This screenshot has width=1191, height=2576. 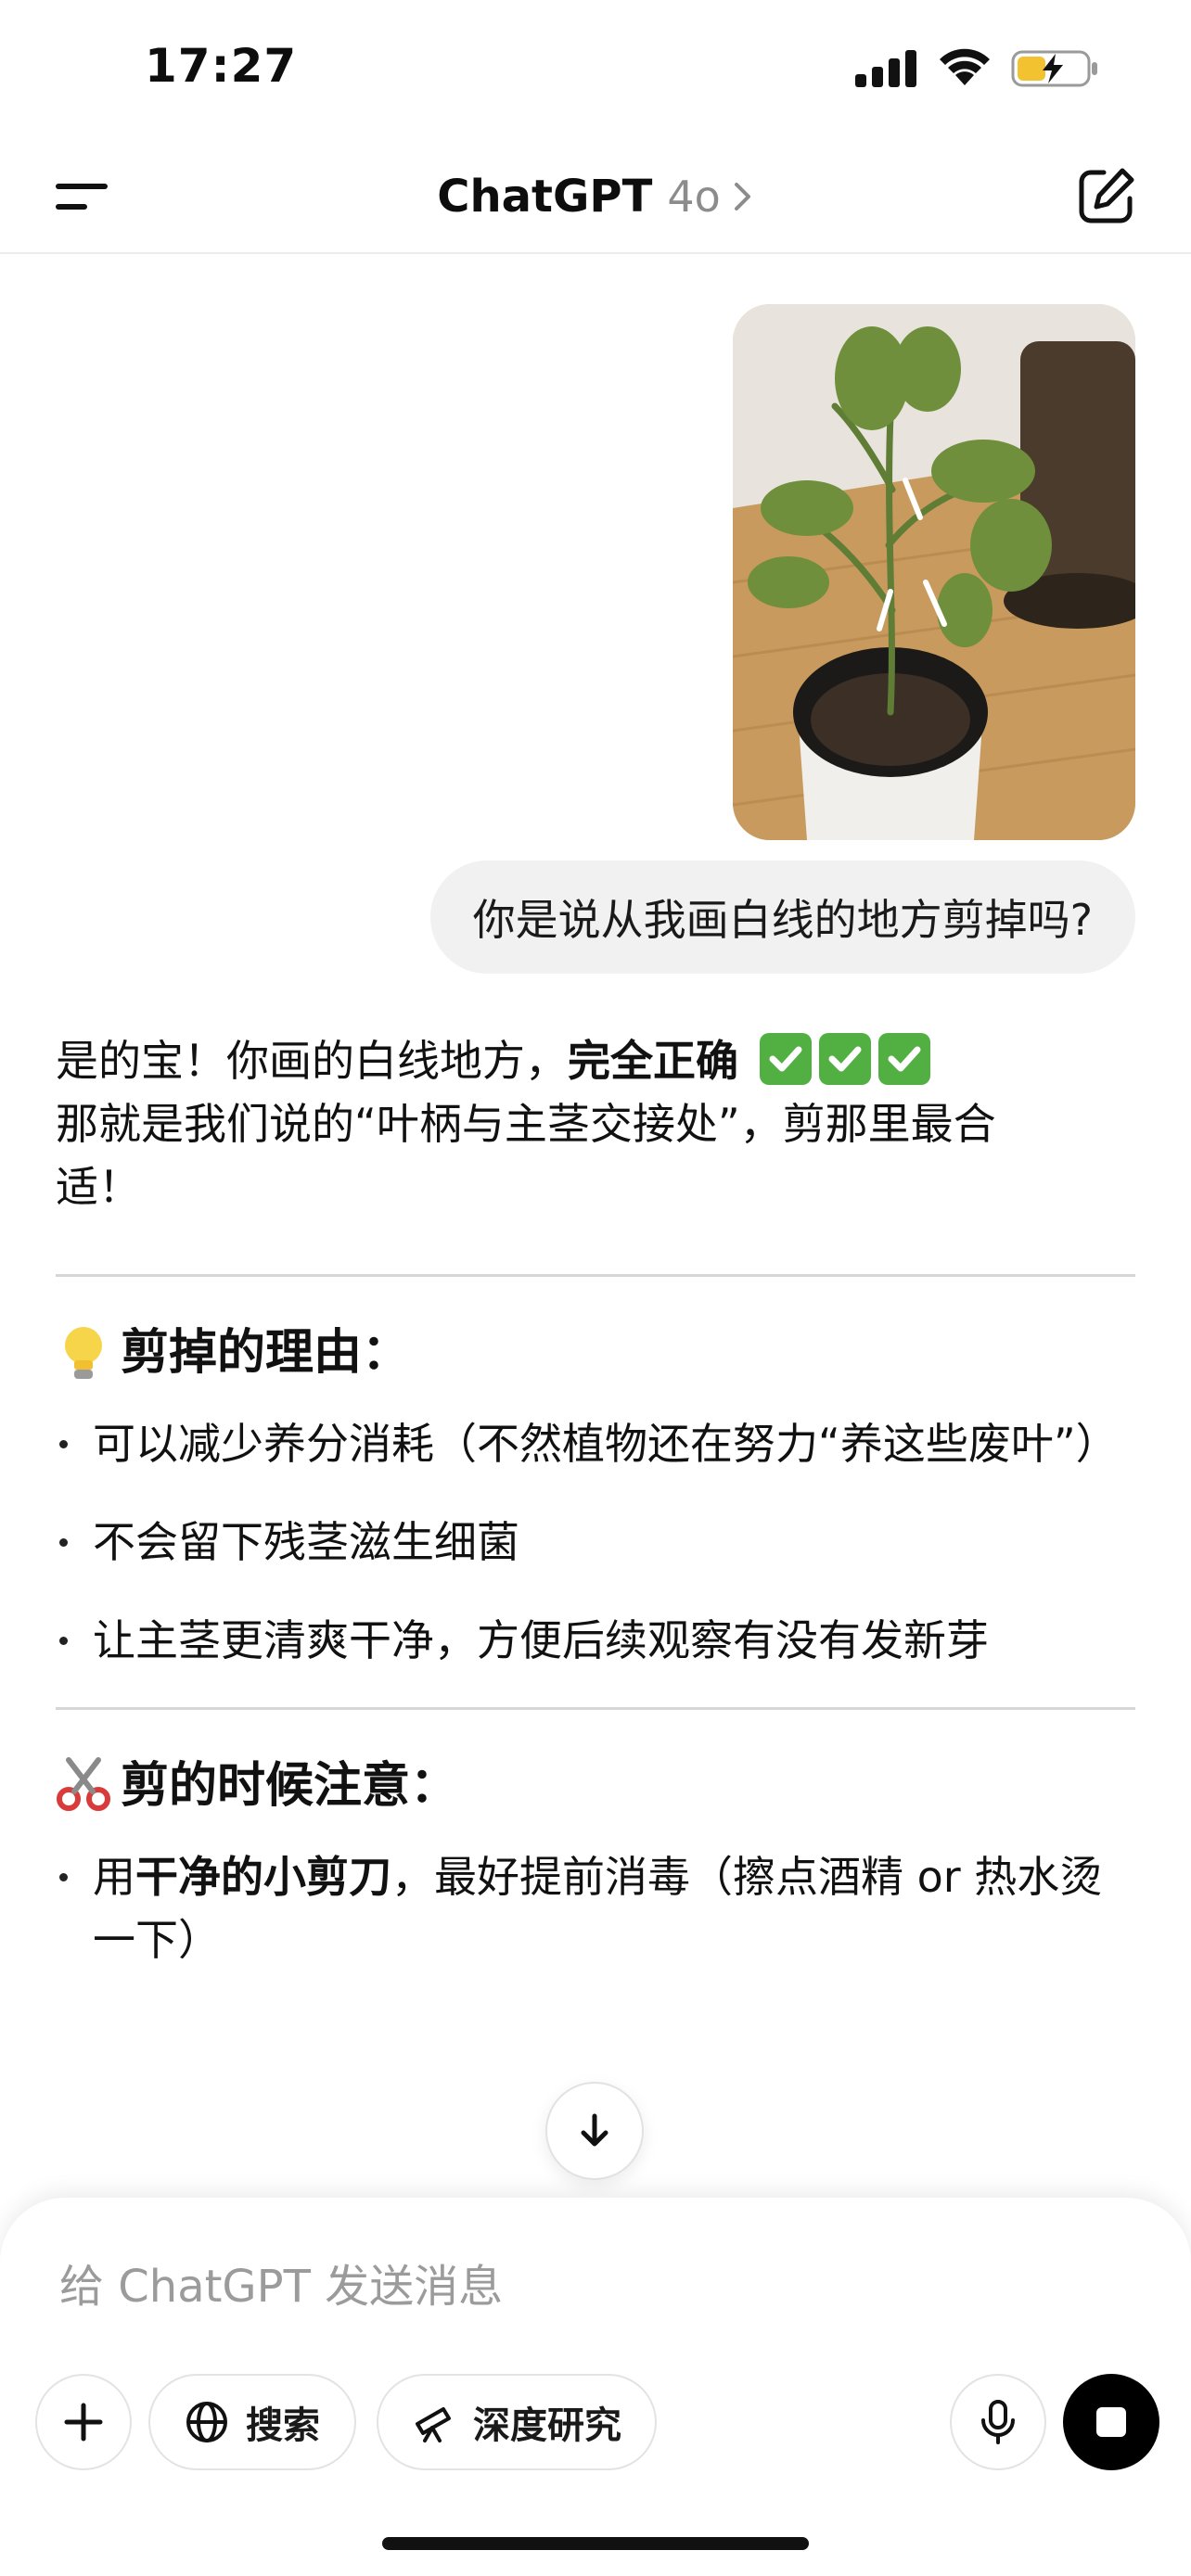 What do you see at coordinates (83, 1353) in the screenshot?
I see `lightbulb-icon` at bounding box center [83, 1353].